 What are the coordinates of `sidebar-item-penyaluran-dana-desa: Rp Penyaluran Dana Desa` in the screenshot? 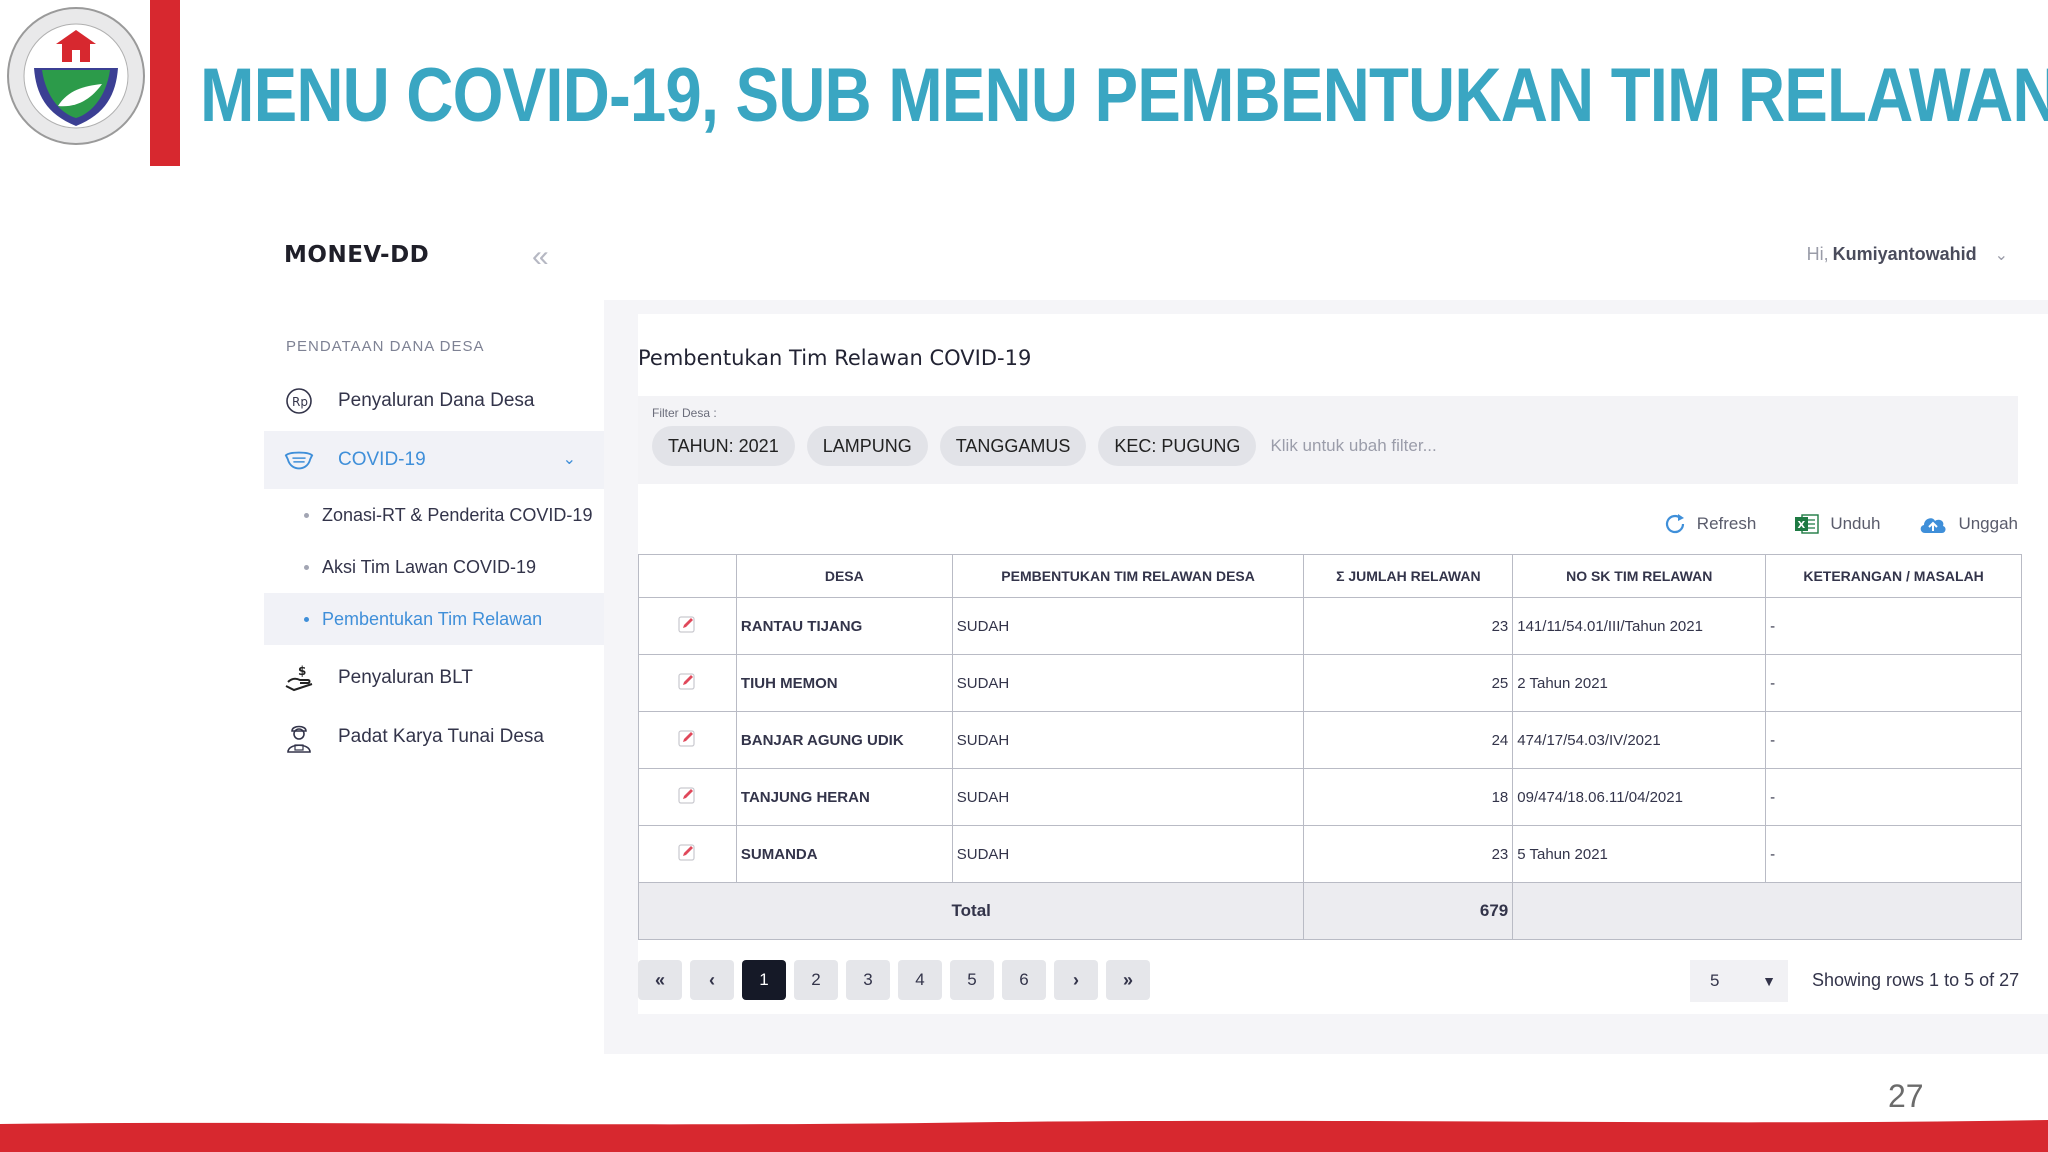 It's located at (434, 401).